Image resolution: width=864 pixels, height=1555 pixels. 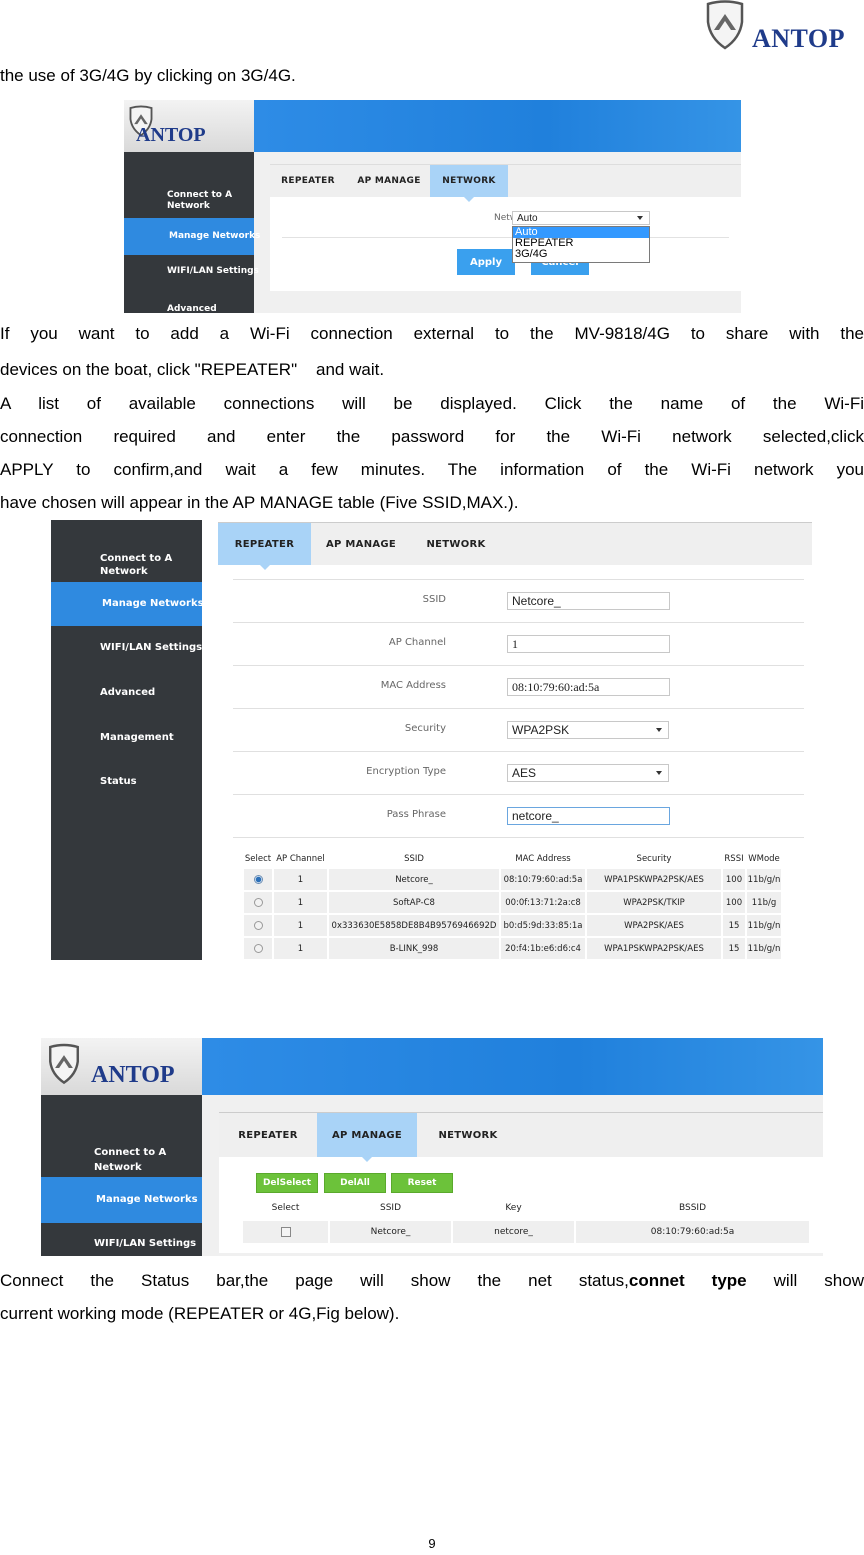 I want to click on reset-button: Reset, so click(x=422, y=1183).